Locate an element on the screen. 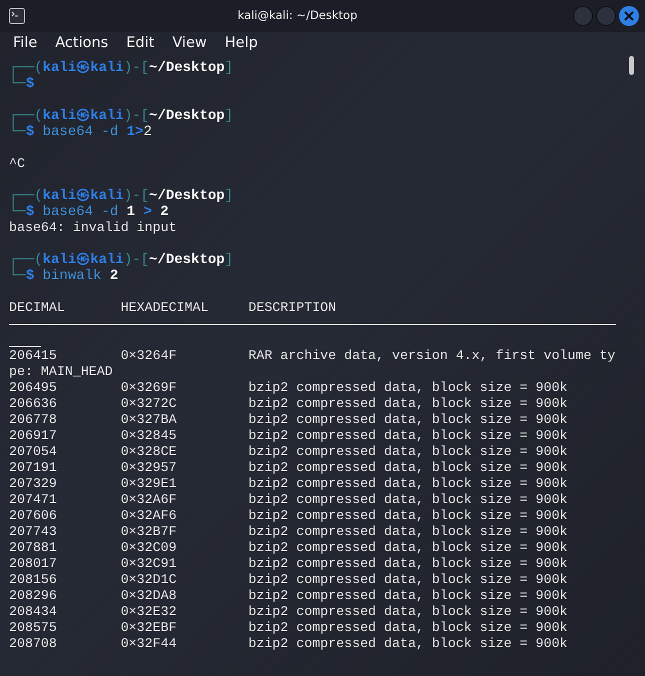 Image resolution: width=645 pixels, height=676 pixels. column-header: HEXADECIMAL is located at coordinates (165, 308).